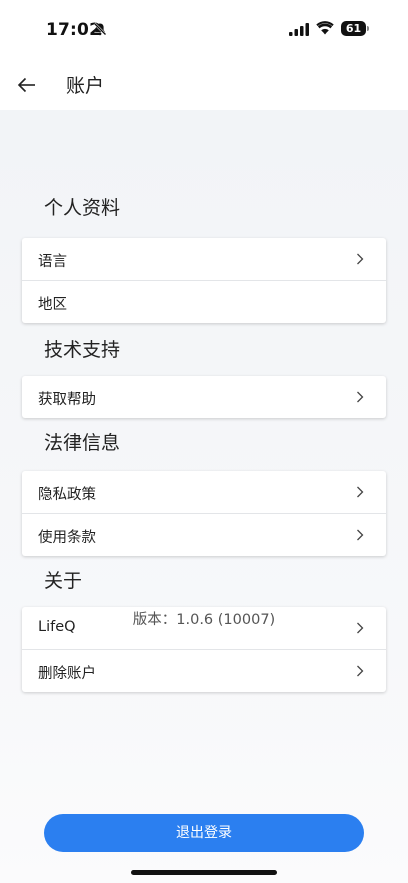  What do you see at coordinates (204, 620) in the screenshot?
I see `version-text: 版本：1.0.6 (10007)` at bounding box center [204, 620].